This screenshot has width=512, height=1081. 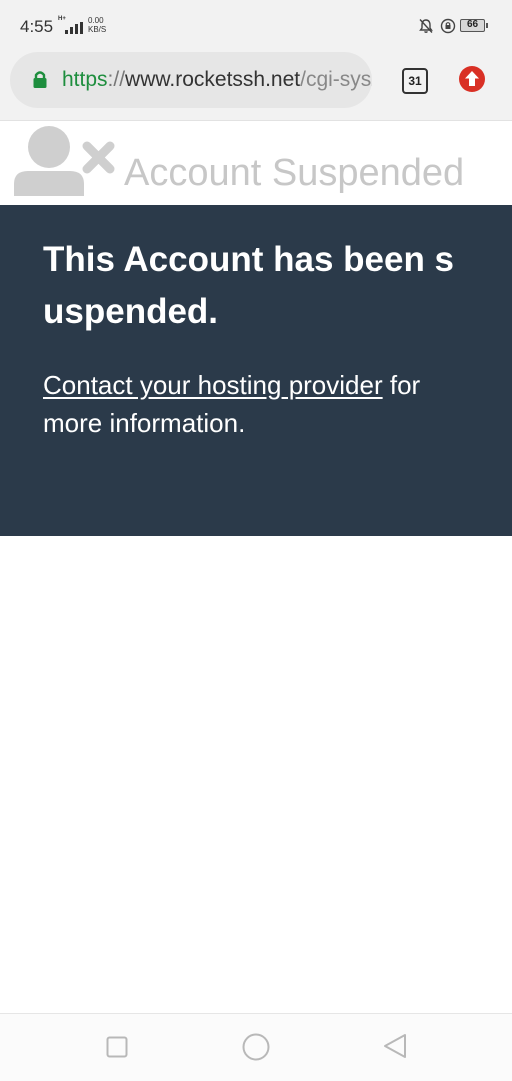 I want to click on speed-value: 0.00, so click(x=96, y=20).